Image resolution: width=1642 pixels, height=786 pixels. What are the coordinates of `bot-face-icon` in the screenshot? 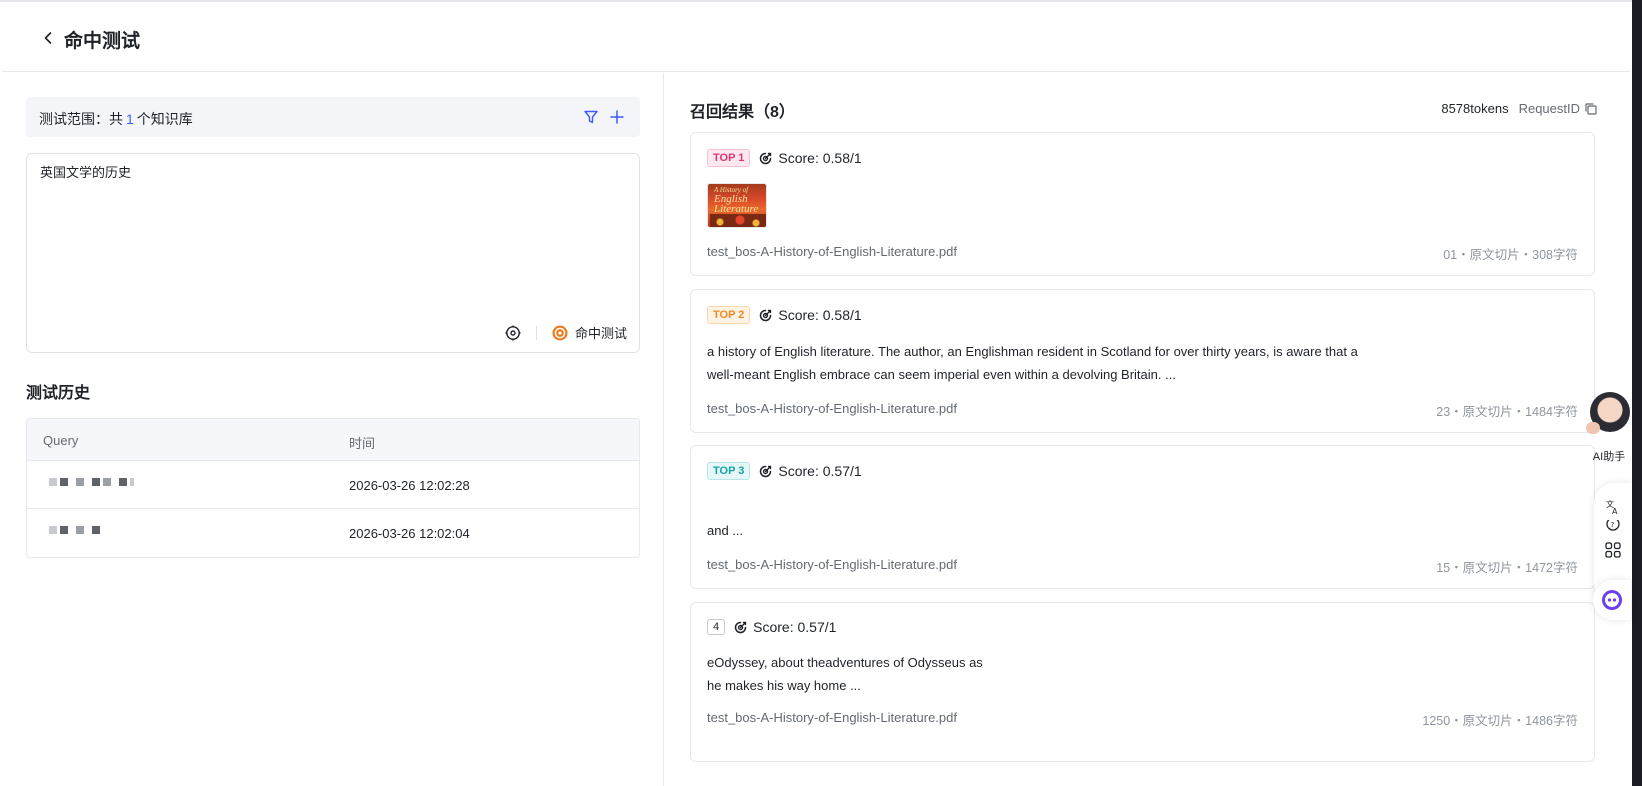 It's located at (1612, 600).